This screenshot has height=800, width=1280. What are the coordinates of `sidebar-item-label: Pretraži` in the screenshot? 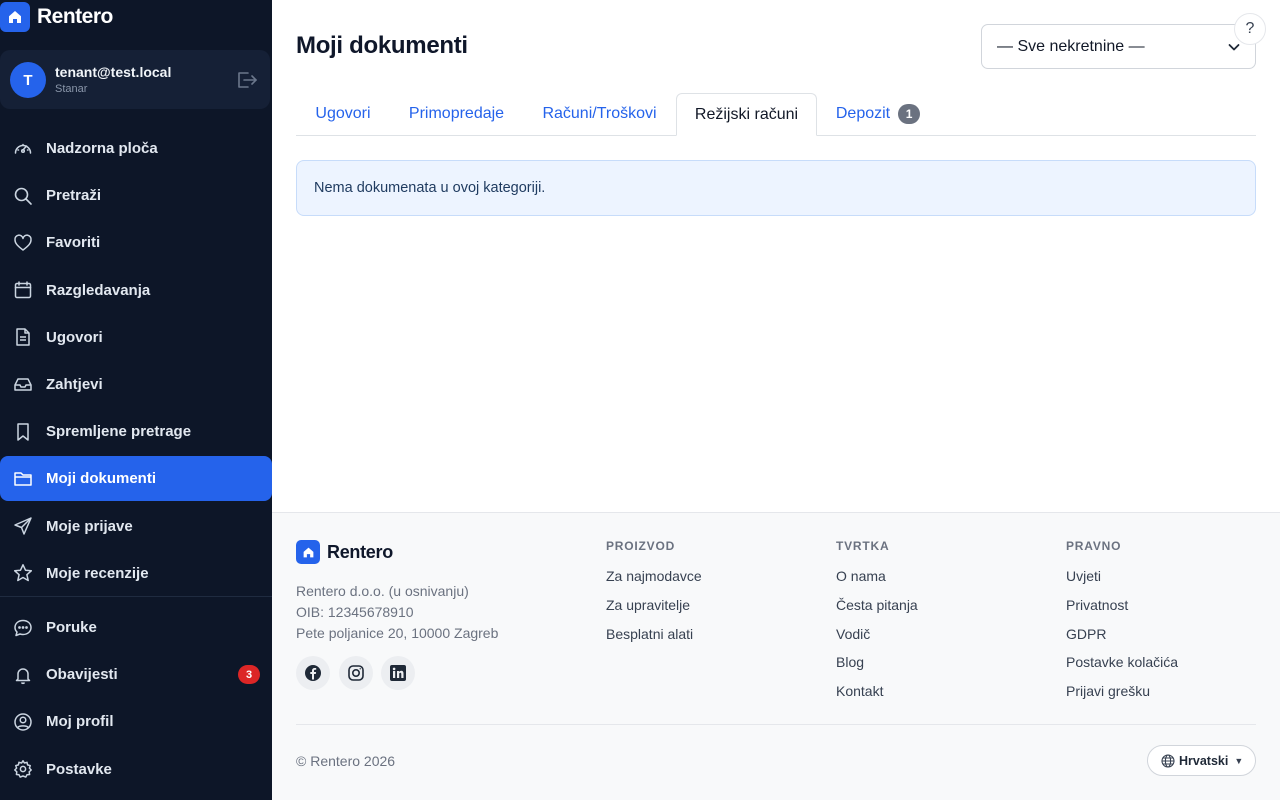 It's located at (74, 196).